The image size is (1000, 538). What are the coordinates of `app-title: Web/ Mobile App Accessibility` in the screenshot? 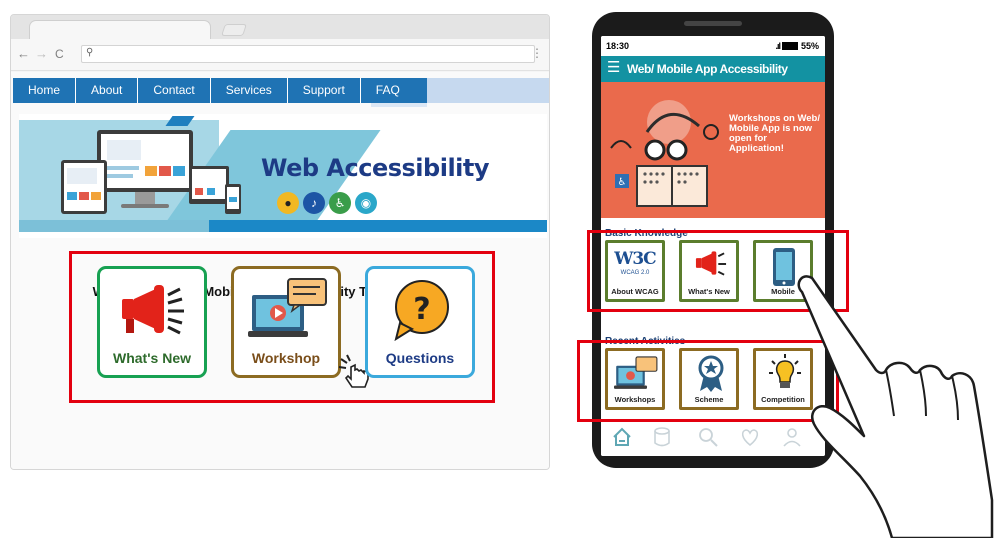 It's located at (707, 69).